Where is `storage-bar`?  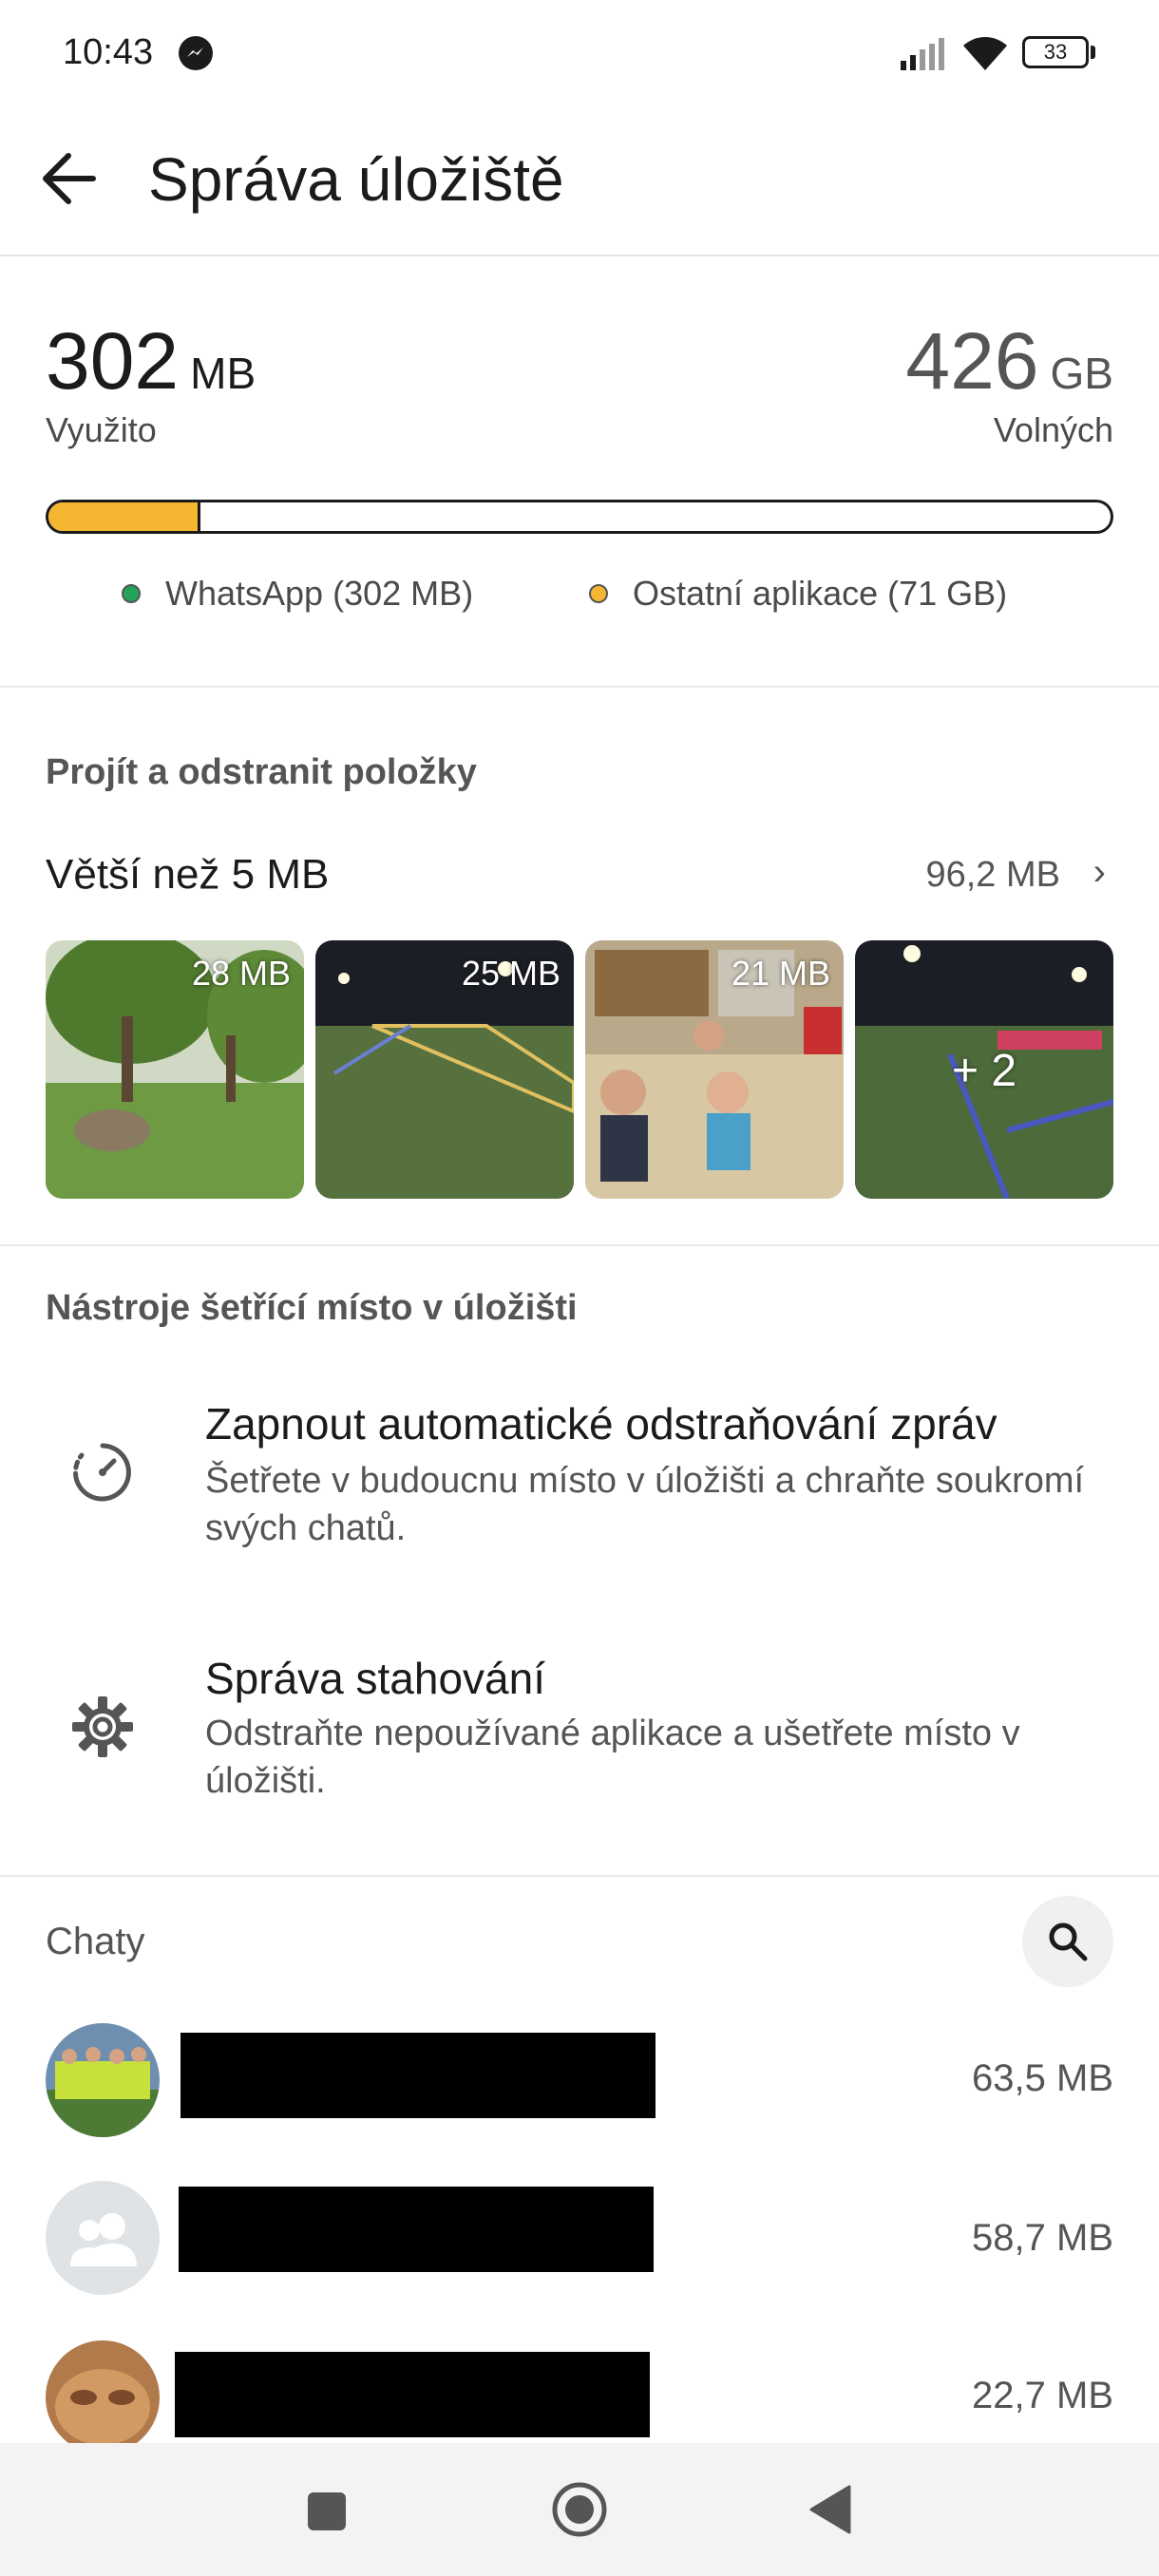
storage-bar is located at coordinates (579, 517).